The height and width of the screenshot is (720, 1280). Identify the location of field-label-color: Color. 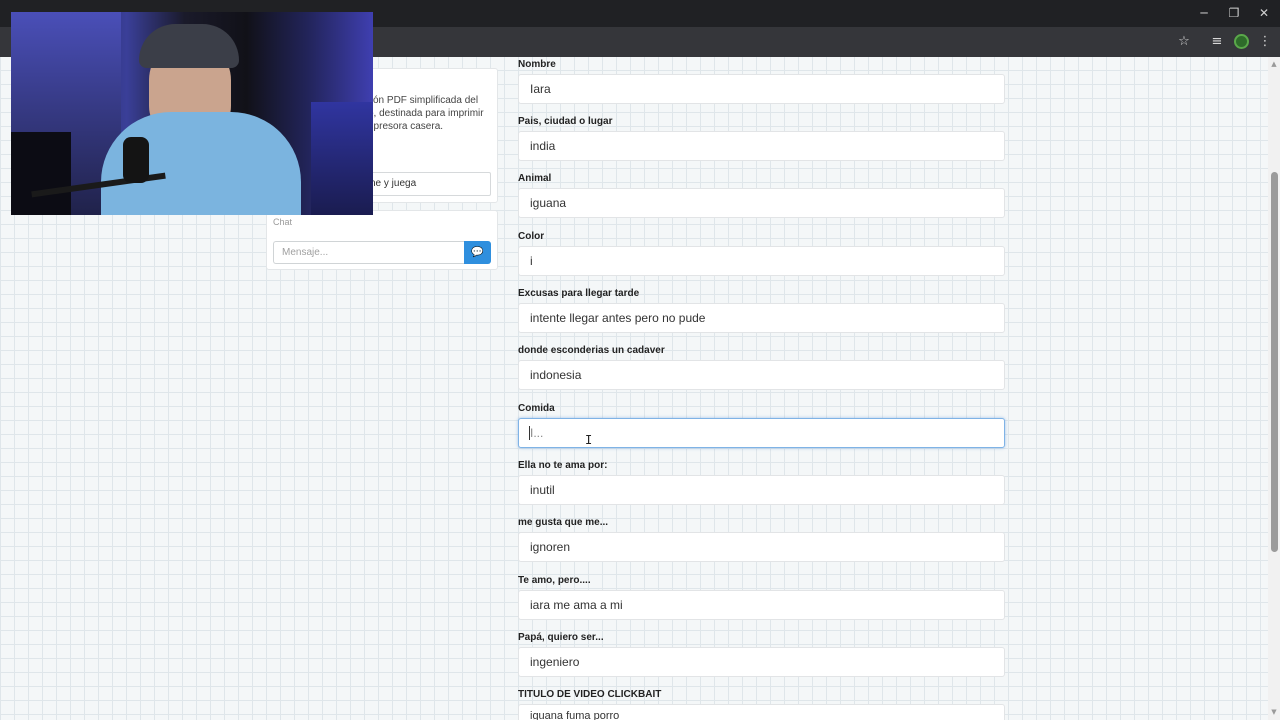
(531, 236).